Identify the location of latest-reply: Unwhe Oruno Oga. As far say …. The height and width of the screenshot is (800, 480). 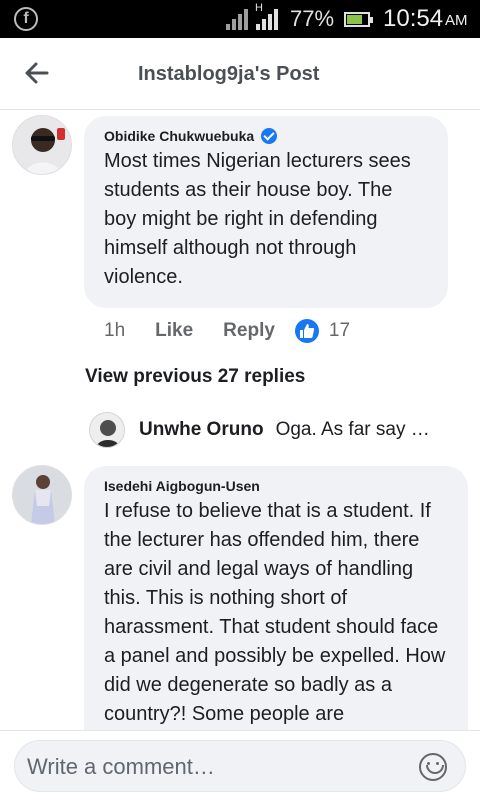
(259, 430).